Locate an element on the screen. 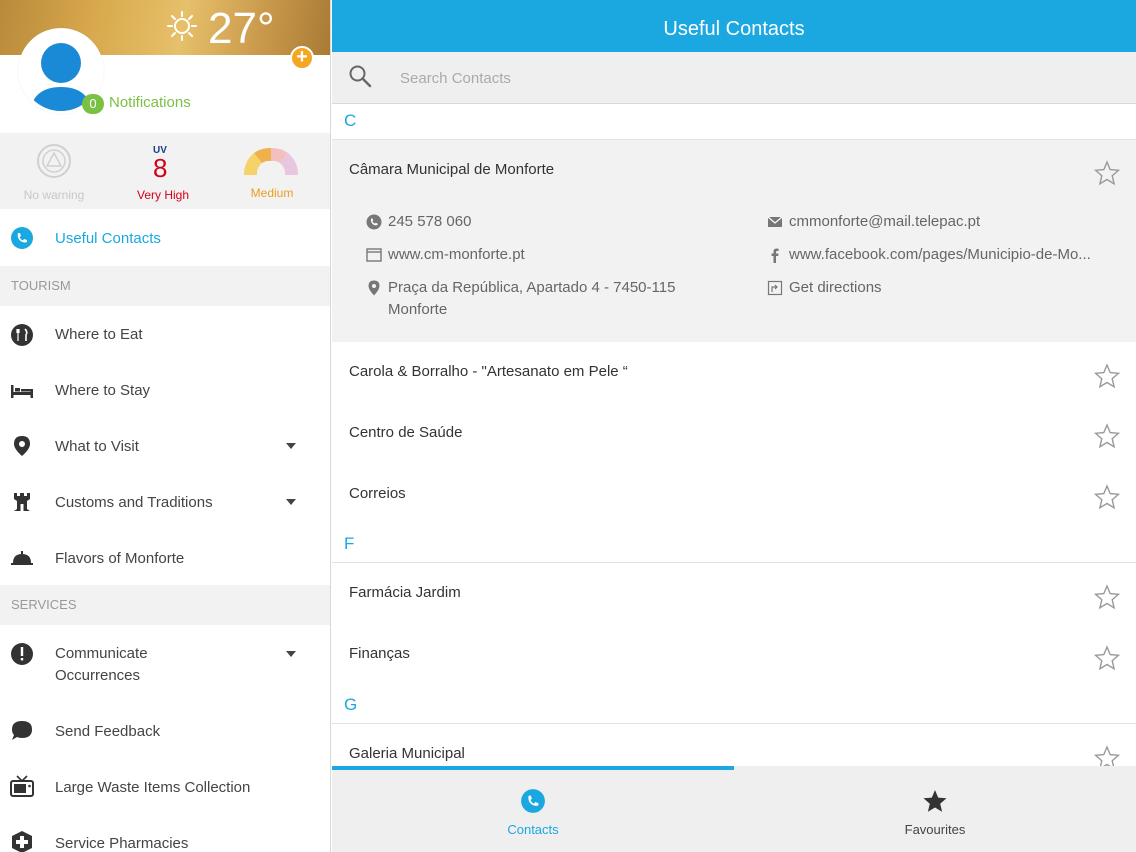 This screenshot has height=852, width=1136. warning-label: No warning is located at coordinates (54, 195).